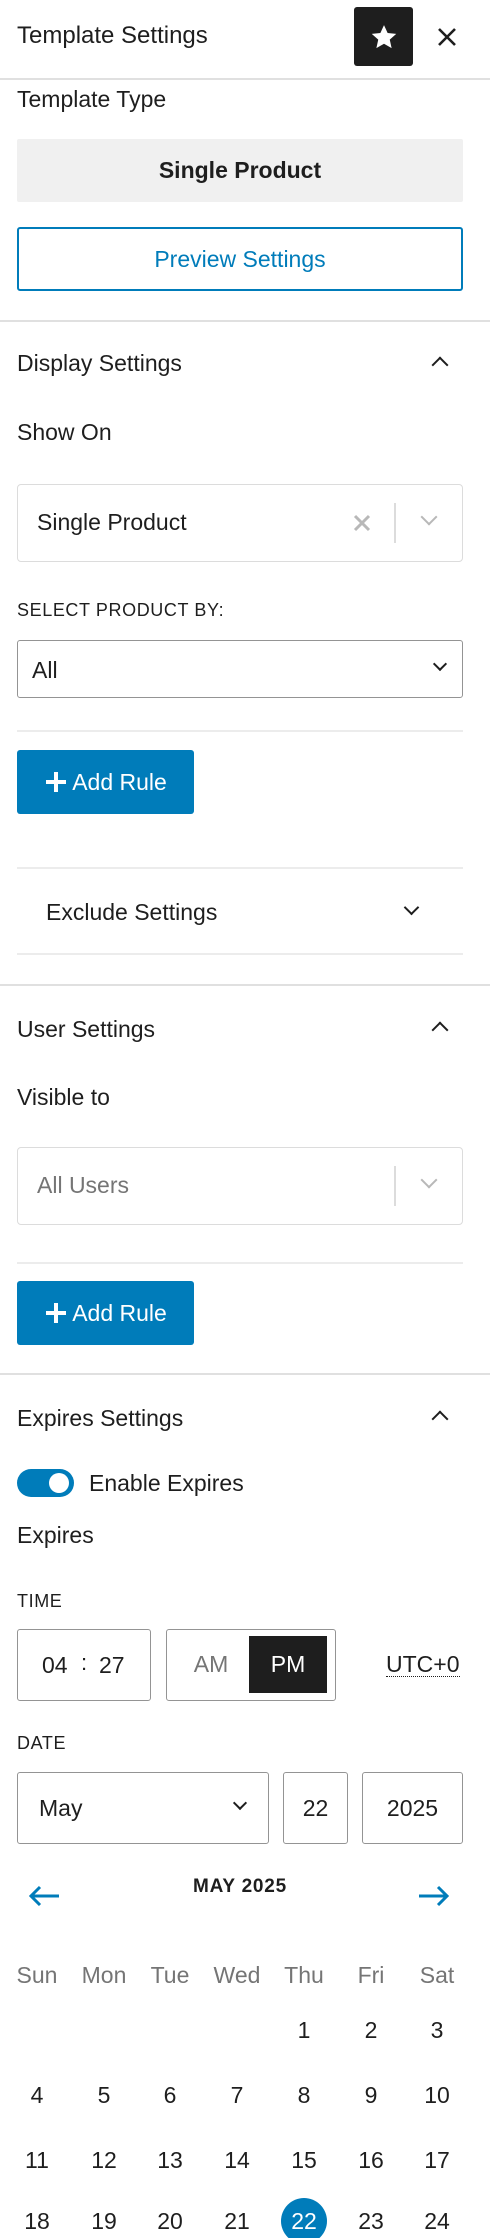 This screenshot has width=490, height=2238. What do you see at coordinates (37, 2218) in the screenshot?
I see `calendar-day: 18` at bounding box center [37, 2218].